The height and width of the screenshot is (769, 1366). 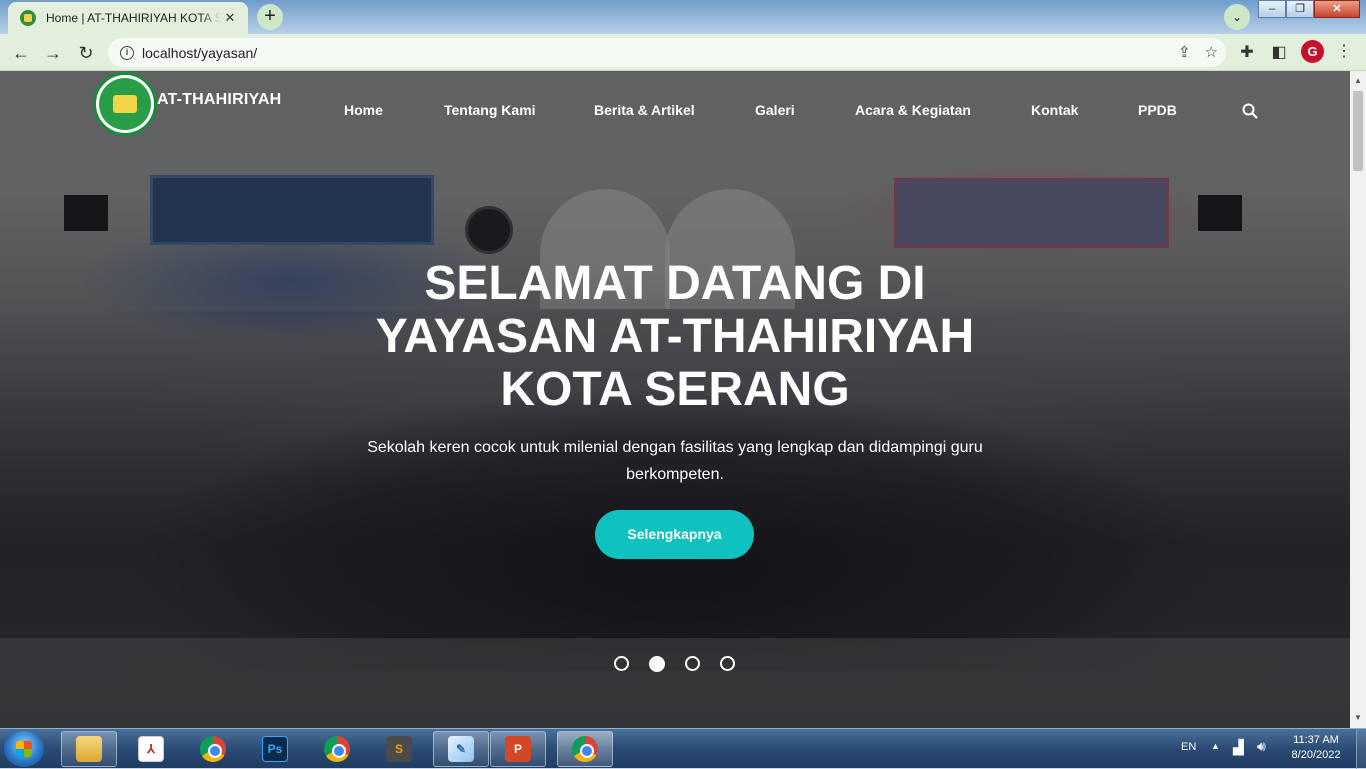 I want to click on pdf-icon: ⅄, so click(x=151, y=749).